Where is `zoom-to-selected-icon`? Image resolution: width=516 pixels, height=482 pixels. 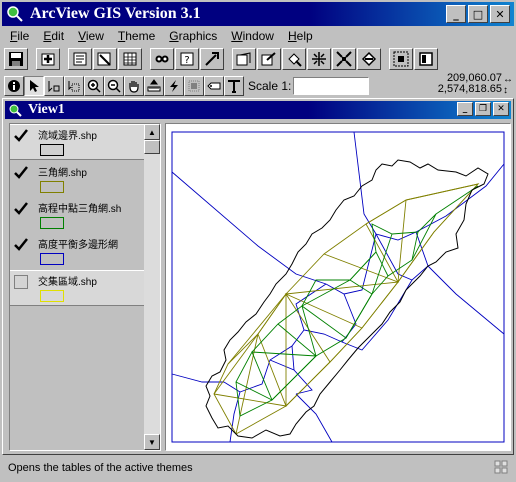
zoom-to-selected-icon is located at coordinates (295, 60).